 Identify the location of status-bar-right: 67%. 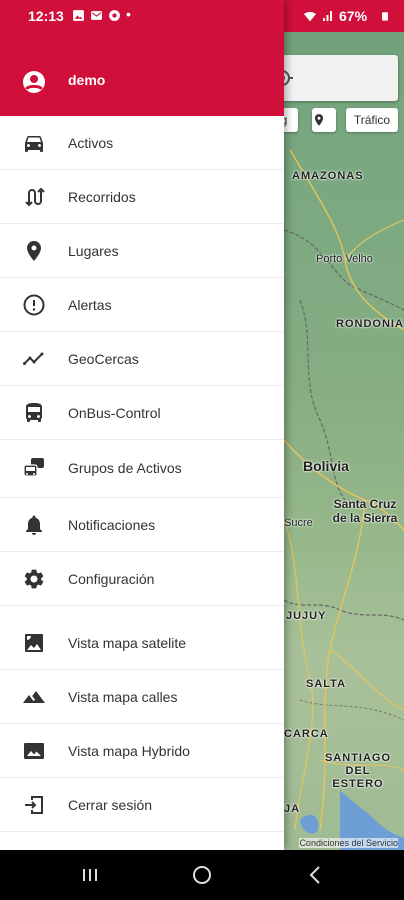
(344, 16).